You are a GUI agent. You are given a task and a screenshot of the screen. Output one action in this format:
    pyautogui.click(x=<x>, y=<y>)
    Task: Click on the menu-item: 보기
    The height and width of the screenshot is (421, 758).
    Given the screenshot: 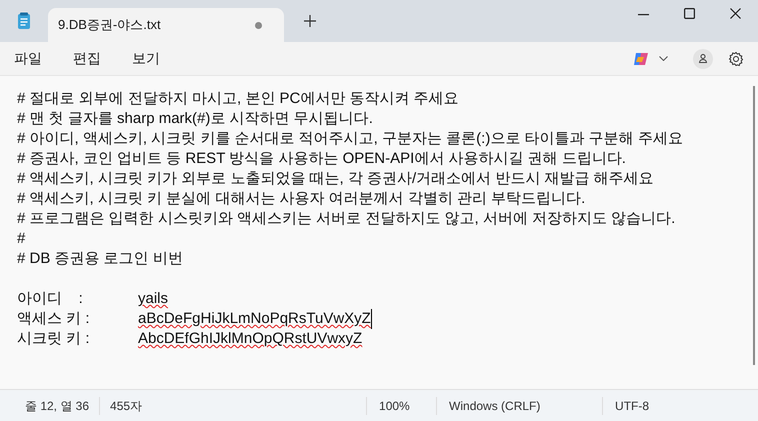 What is the action you would take?
    pyautogui.click(x=146, y=58)
    